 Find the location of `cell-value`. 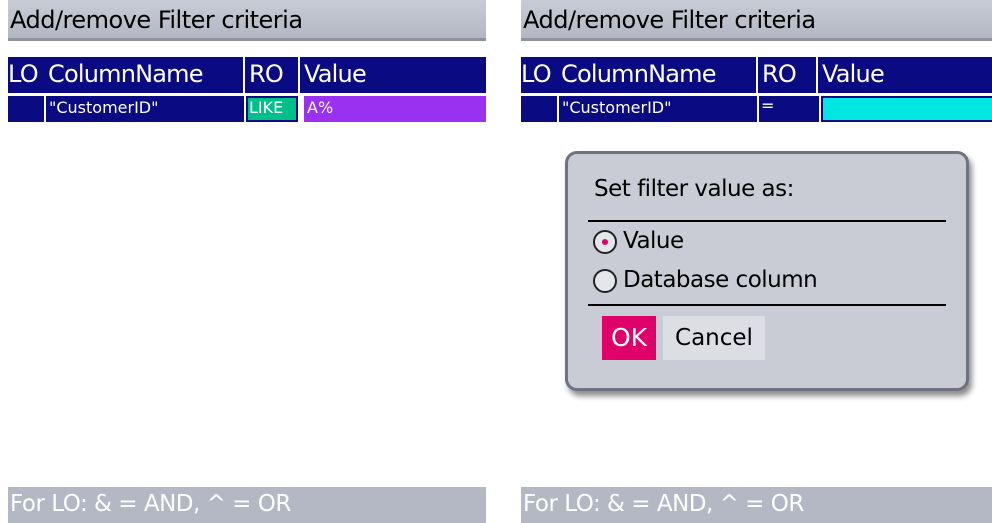

cell-value is located at coordinates (906, 109).